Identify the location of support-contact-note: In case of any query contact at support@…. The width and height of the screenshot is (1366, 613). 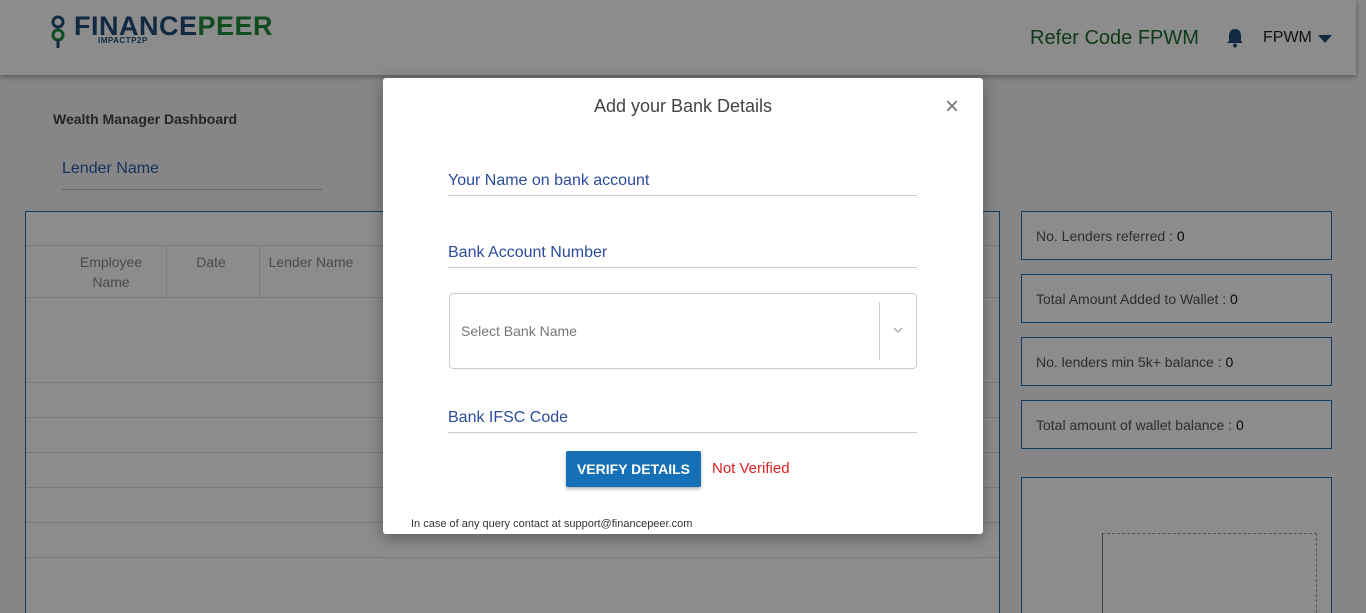
(552, 524).